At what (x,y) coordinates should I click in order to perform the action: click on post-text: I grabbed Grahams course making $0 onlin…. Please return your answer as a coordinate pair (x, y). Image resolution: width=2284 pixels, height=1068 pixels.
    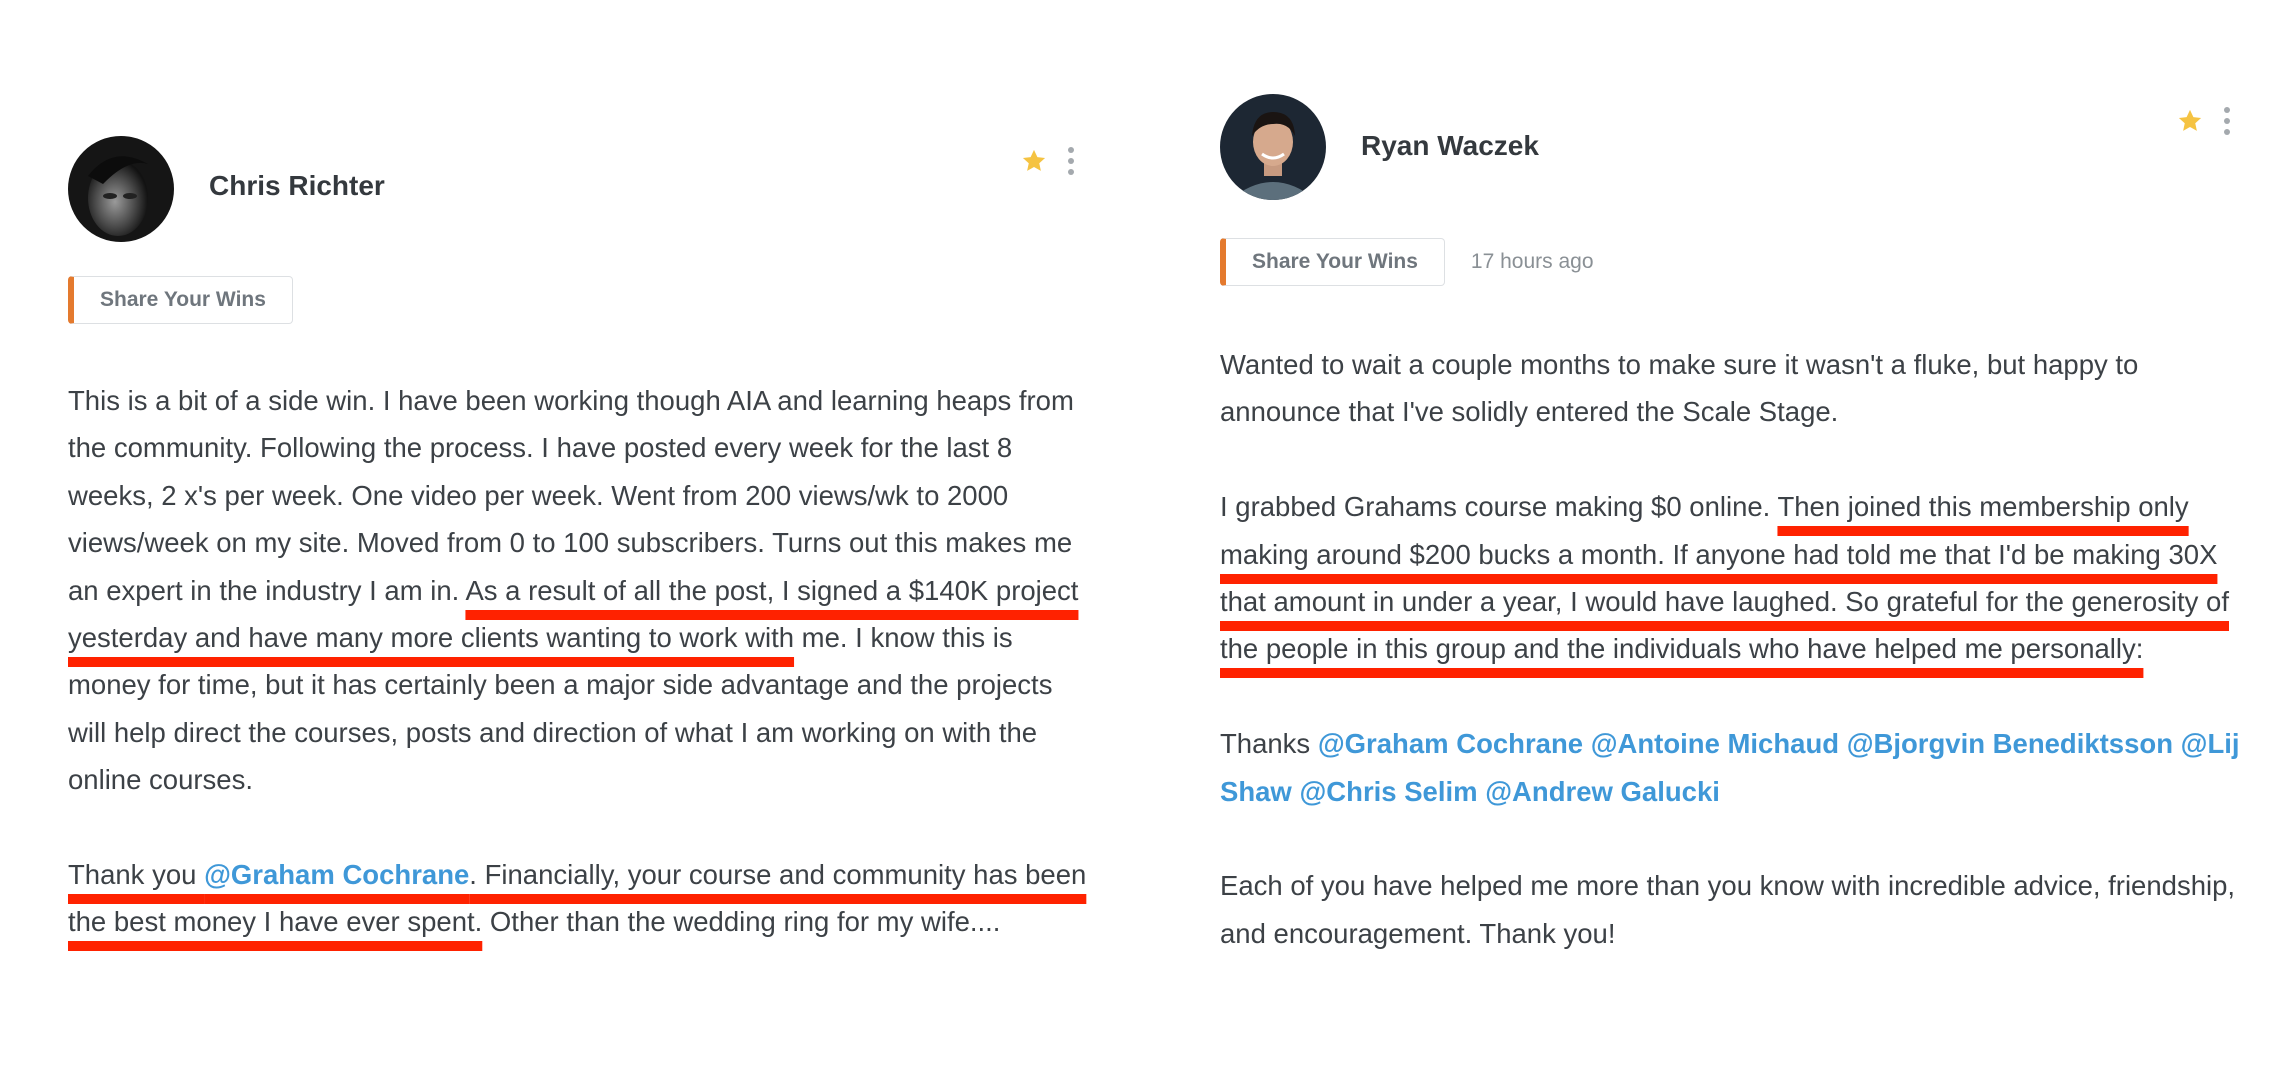
    Looking at the image, I should click on (1499, 507).